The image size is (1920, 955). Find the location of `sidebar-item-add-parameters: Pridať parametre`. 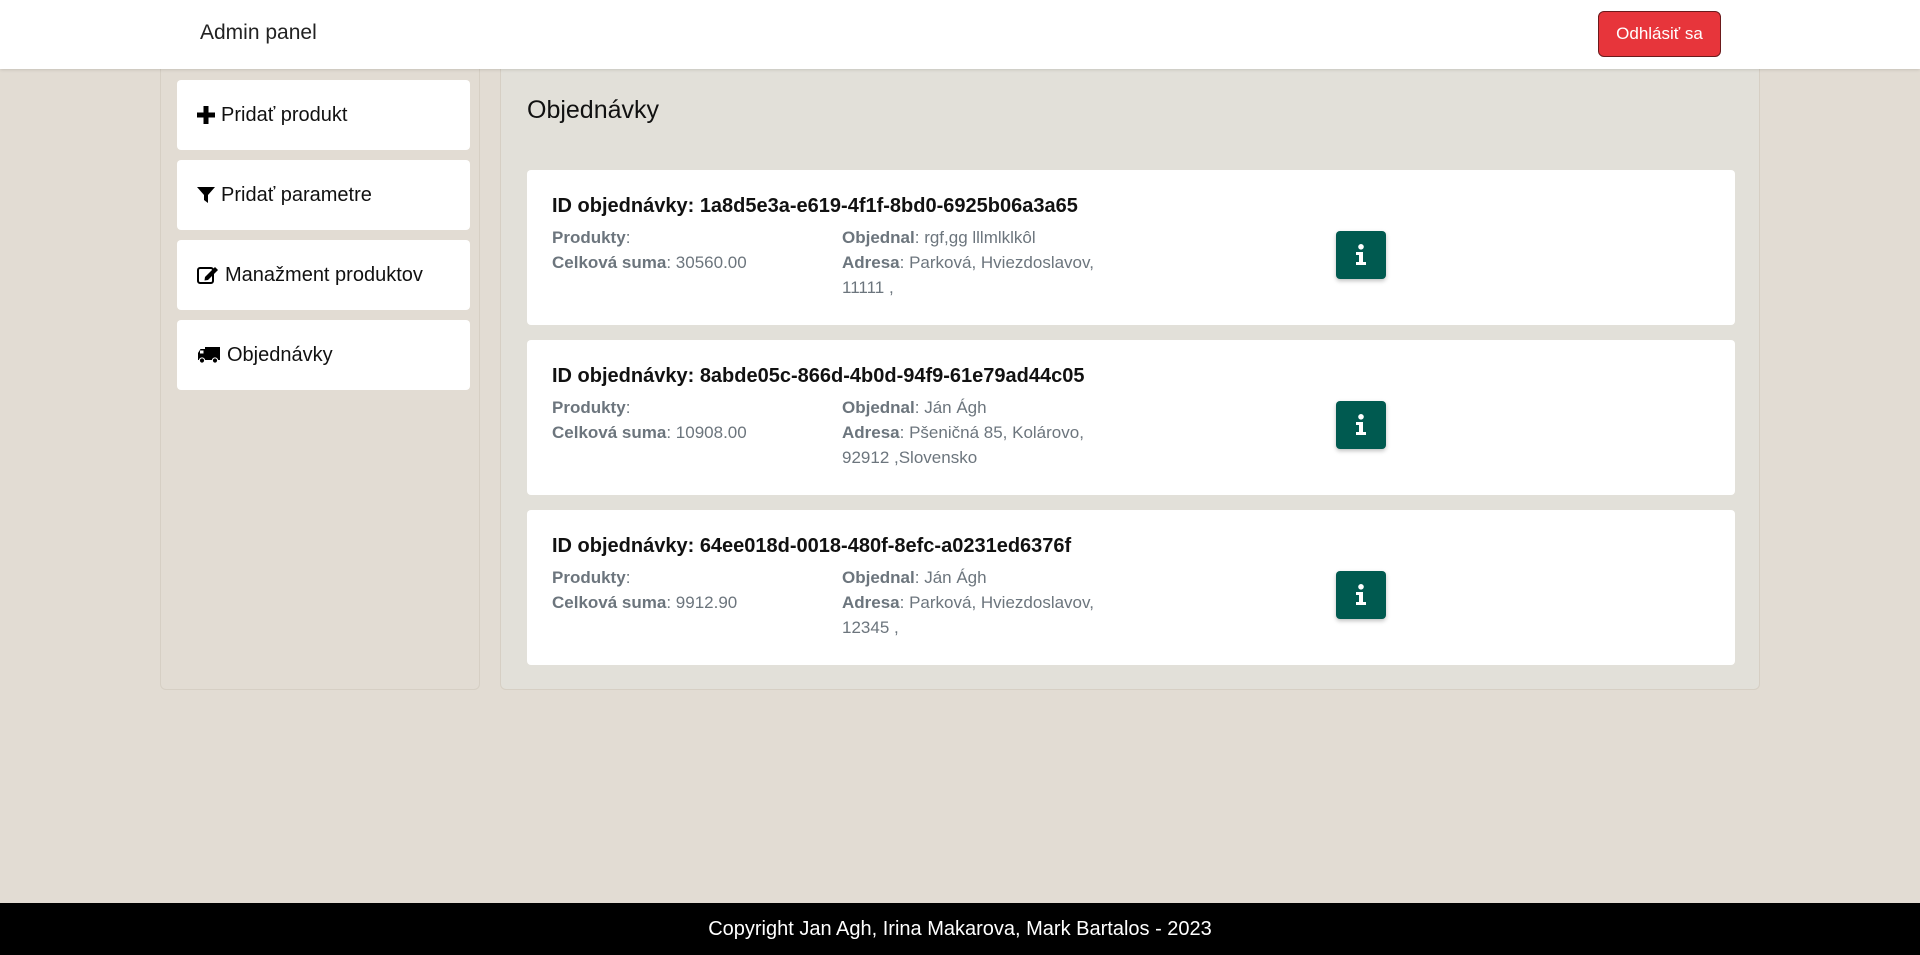

sidebar-item-add-parameters: Pridať parametre is located at coordinates (323, 195).